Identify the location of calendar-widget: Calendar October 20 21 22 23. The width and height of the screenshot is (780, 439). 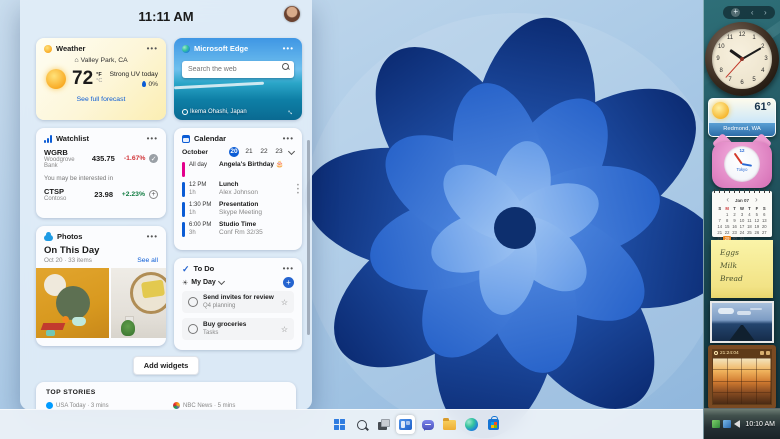
(238, 189).